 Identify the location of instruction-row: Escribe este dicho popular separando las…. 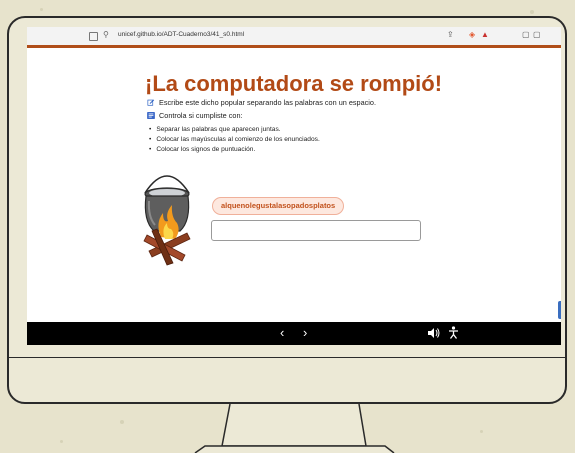
(261, 102).